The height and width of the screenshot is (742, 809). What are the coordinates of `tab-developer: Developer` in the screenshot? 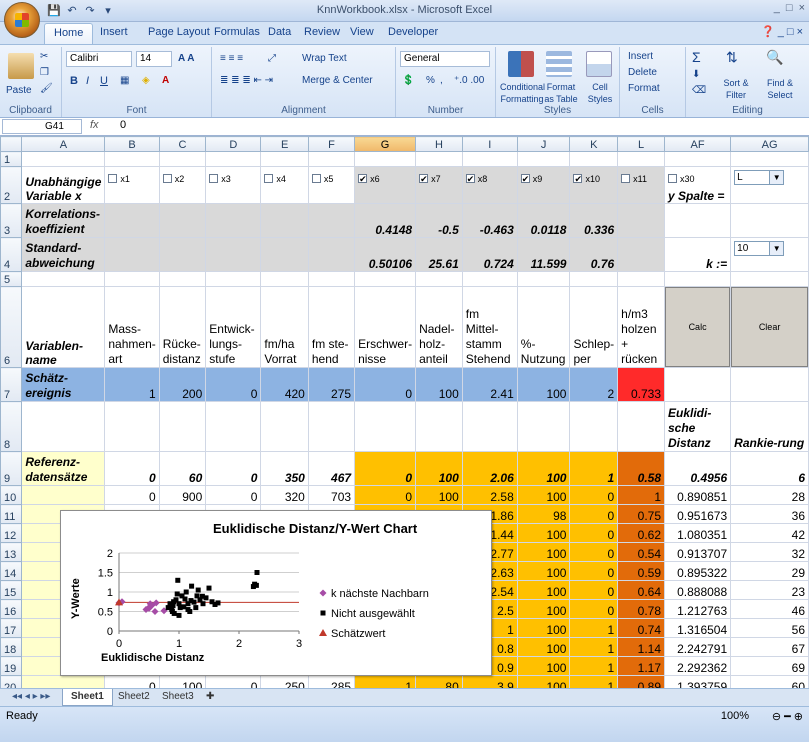 It's located at (413, 32).